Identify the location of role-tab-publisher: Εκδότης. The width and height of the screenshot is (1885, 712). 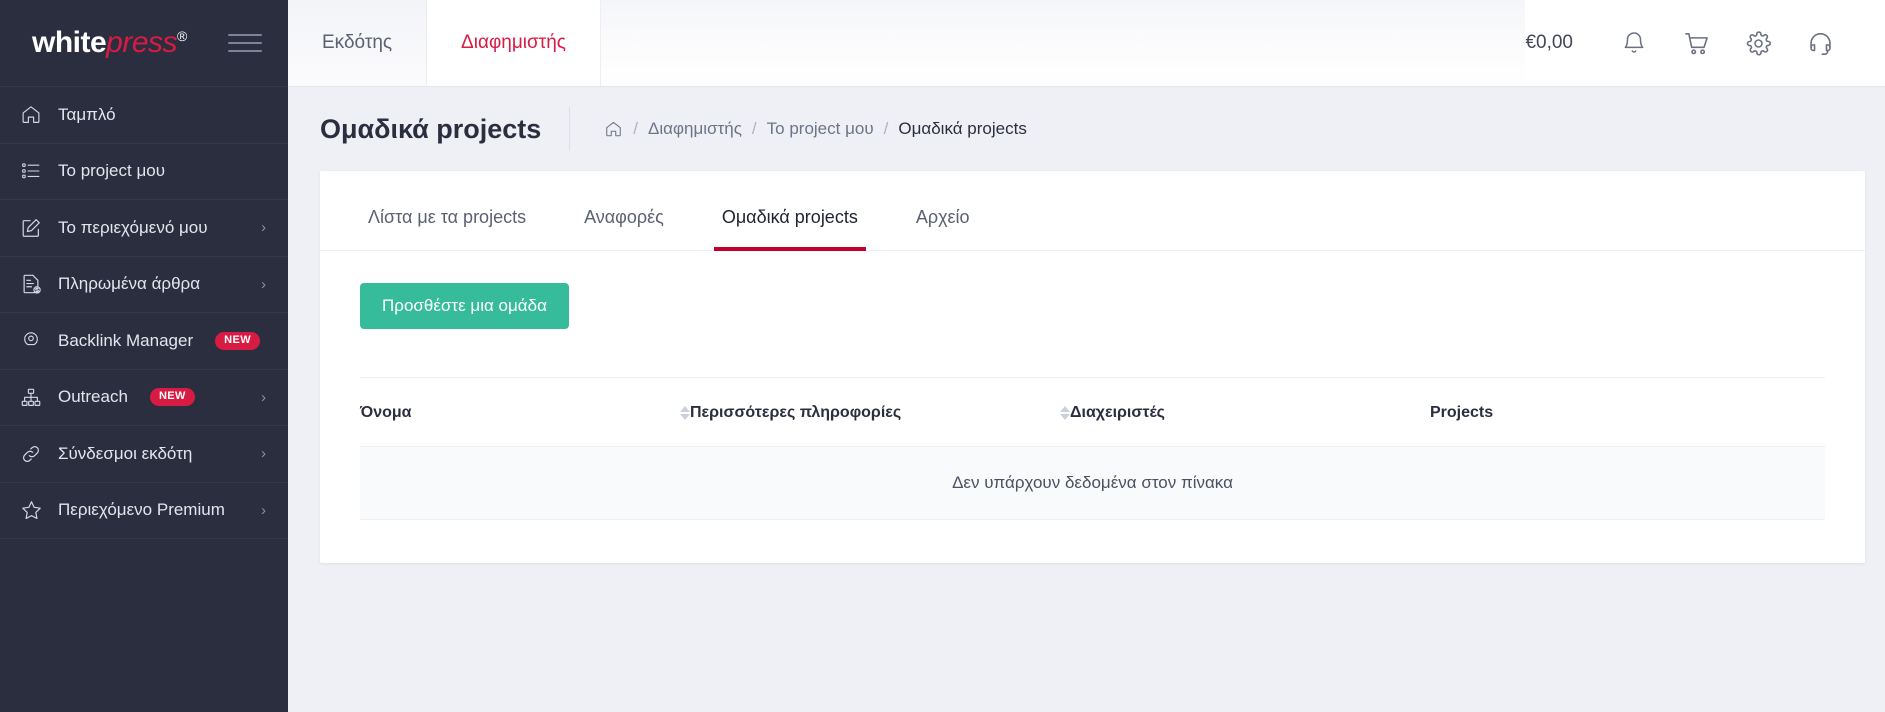
(358, 43).